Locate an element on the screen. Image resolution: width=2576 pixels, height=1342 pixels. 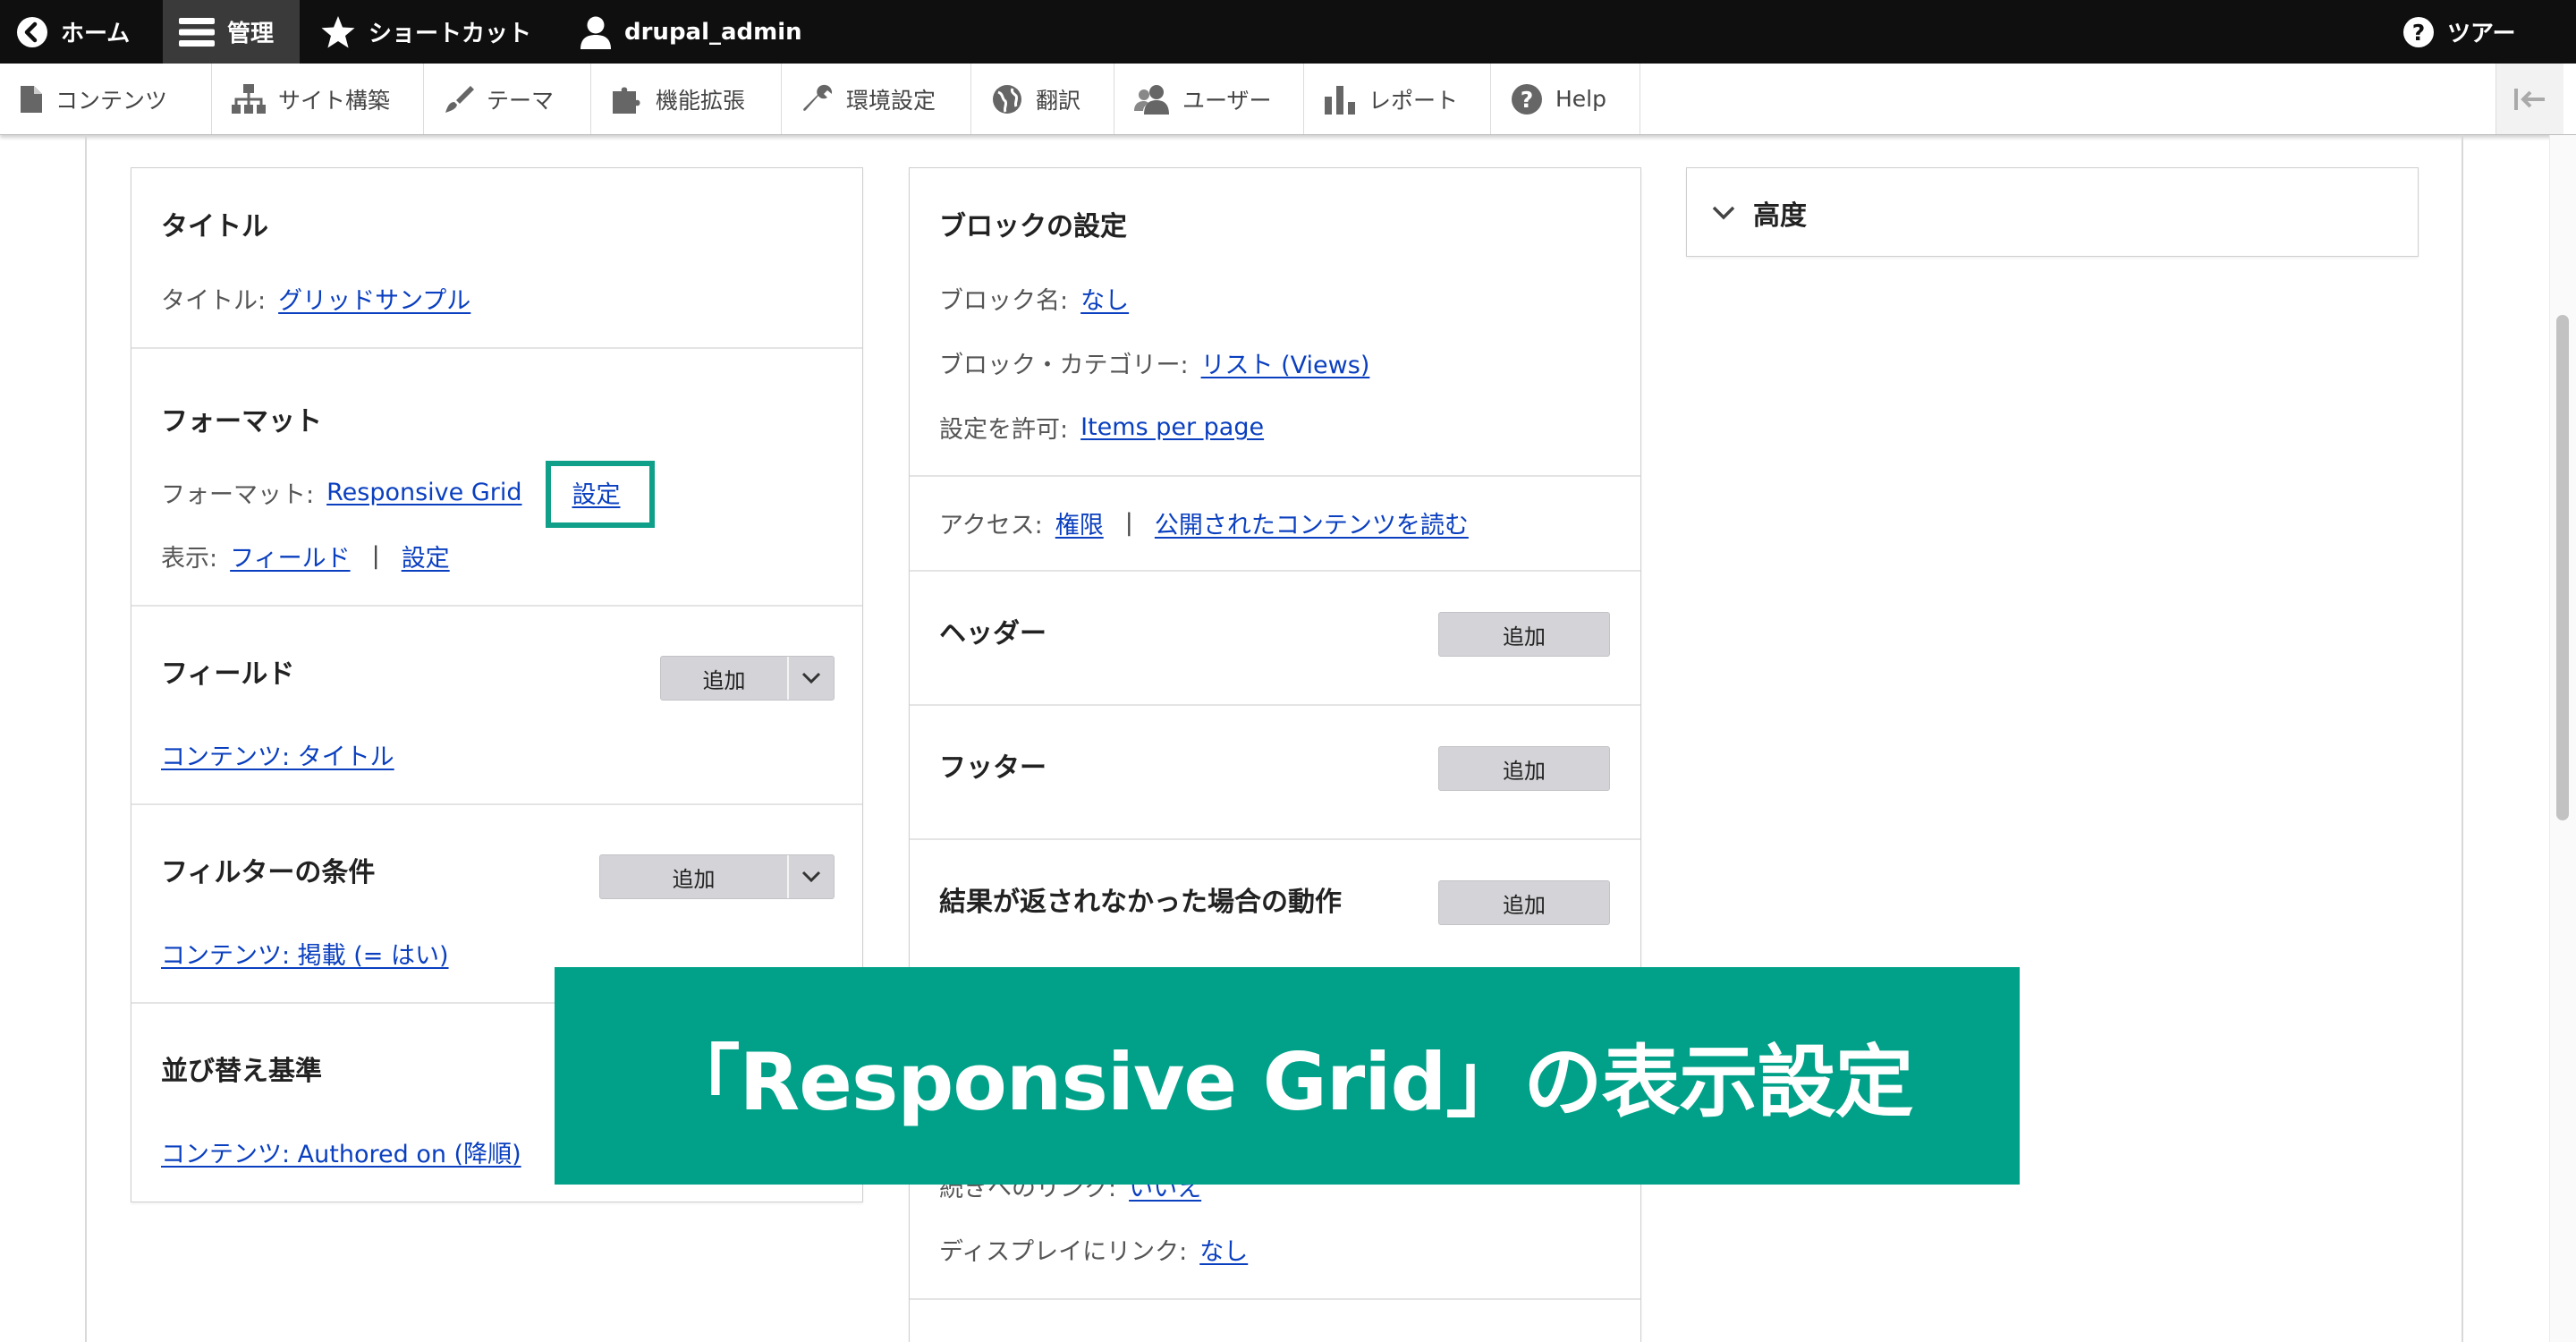
advanced-toggle: 高度 is located at coordinates (1759, 213).